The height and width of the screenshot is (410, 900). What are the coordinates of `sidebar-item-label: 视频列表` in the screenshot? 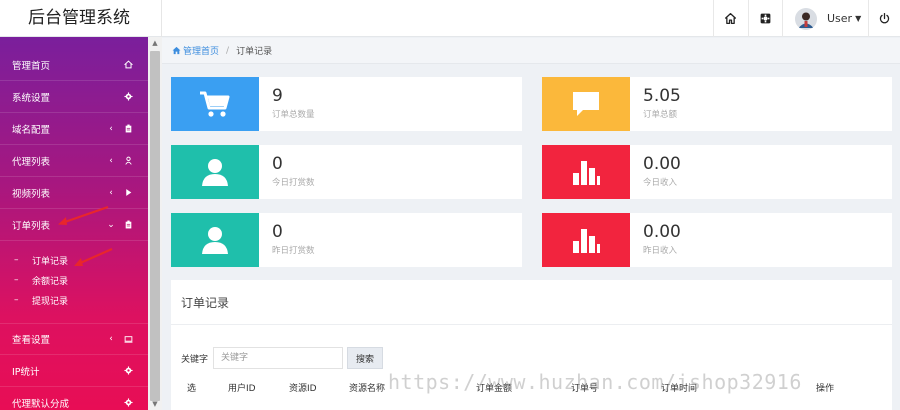 It's located at (31, 194).